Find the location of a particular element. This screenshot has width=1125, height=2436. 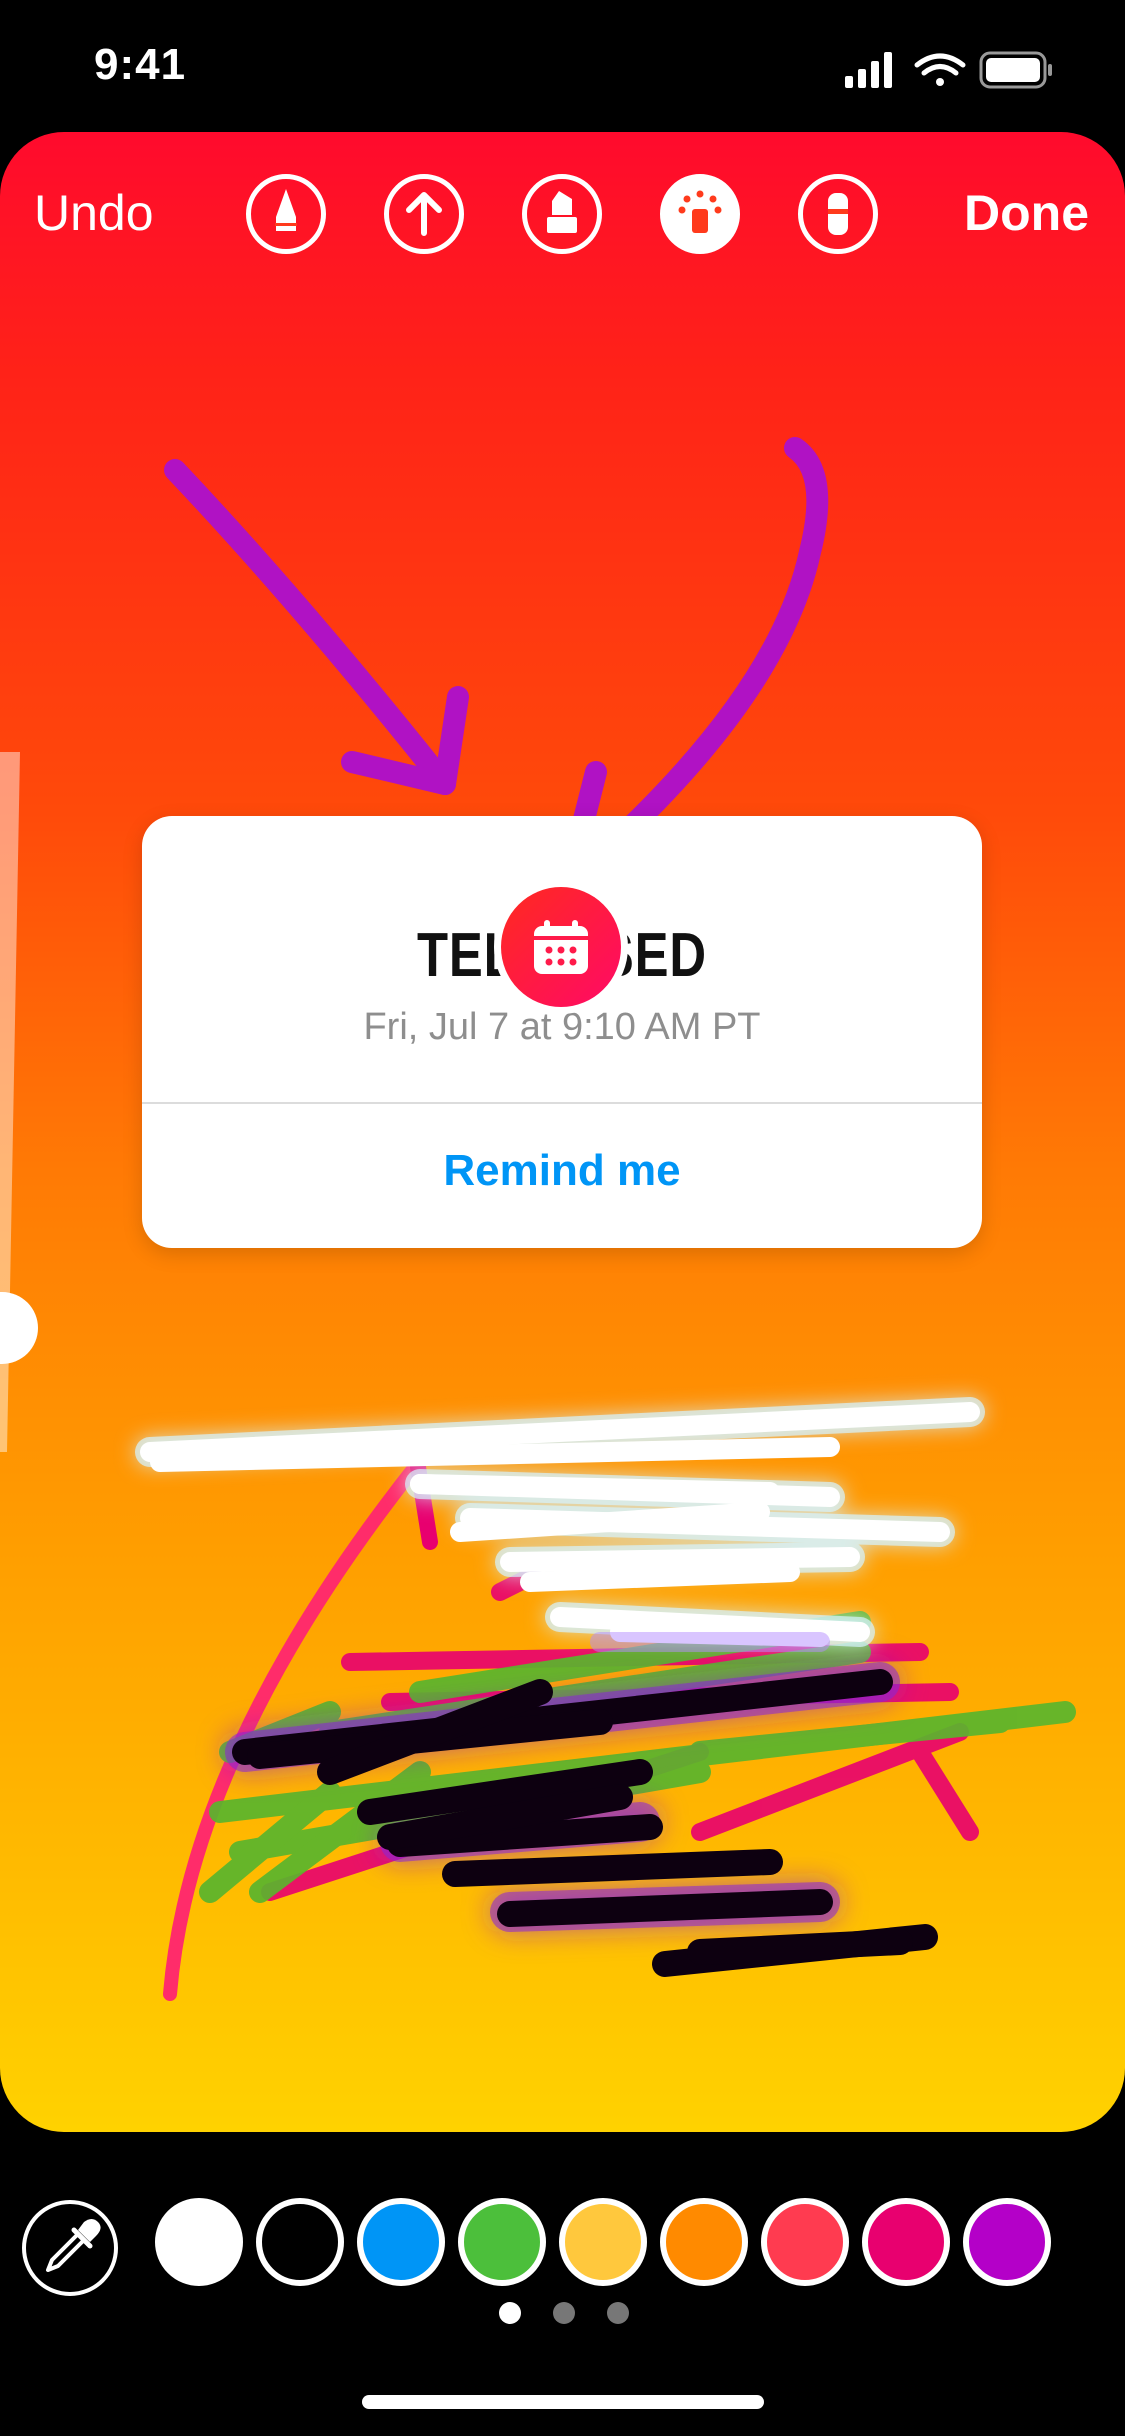

neon-icon is located at coordinates (700, 211).